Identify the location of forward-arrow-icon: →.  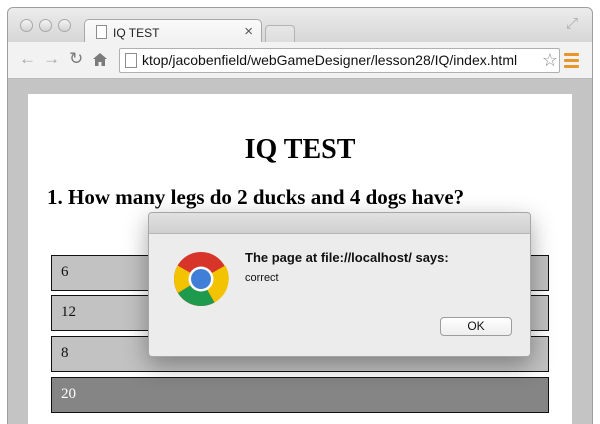
(51, 59).